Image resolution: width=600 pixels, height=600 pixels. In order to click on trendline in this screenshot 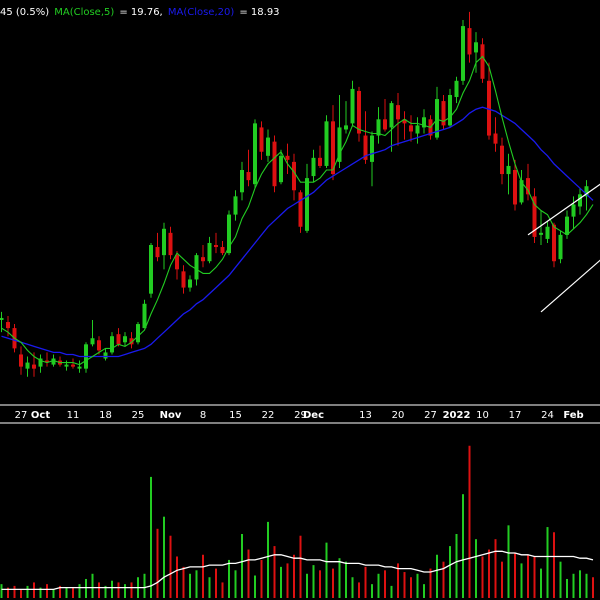, I will do `click(563, 209)`.